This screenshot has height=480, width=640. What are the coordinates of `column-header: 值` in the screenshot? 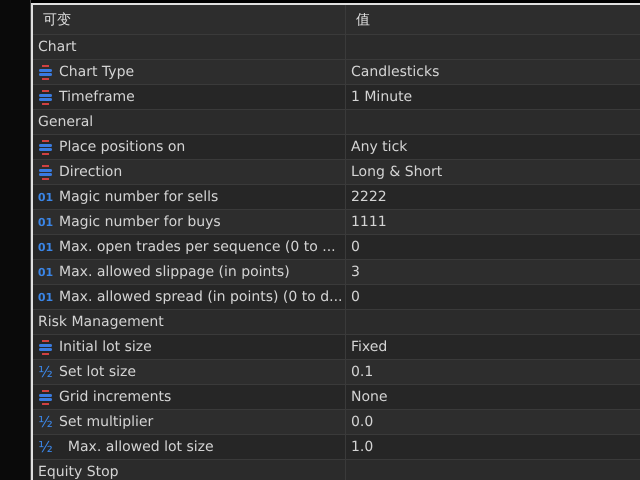 It's located at (360, 19).